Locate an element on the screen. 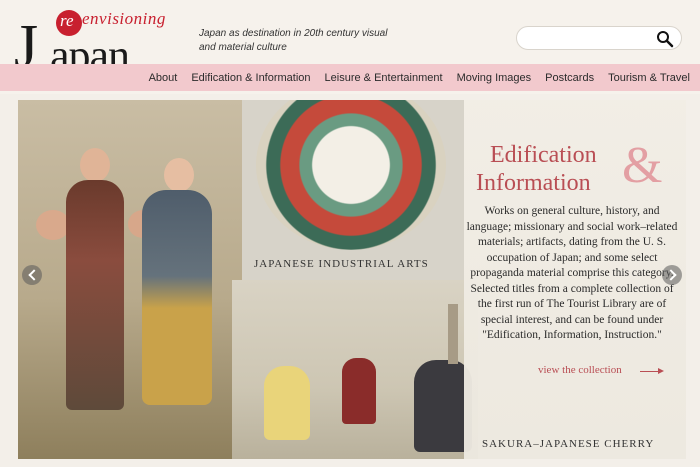  nav-item-about: About is located at coordinates (163, 78).